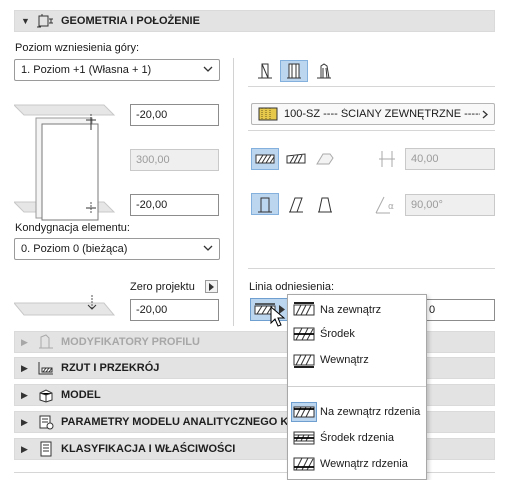 Image resolution: width=510 pixels, height=480 pixels. Describe the element at coordinates (233, 192) in the screenshot. I see `column-separator` at that location.